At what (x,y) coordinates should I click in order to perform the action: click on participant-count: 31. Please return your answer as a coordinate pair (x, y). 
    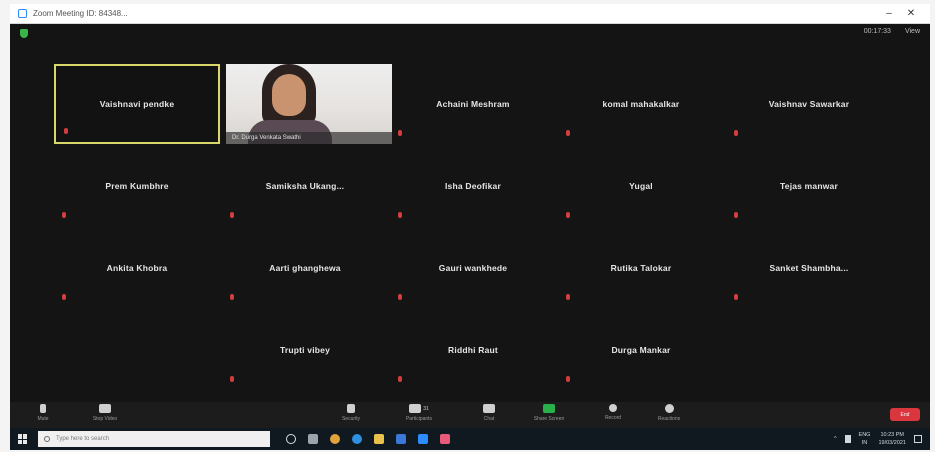
    Looking at the image, I should click on (426, 408).